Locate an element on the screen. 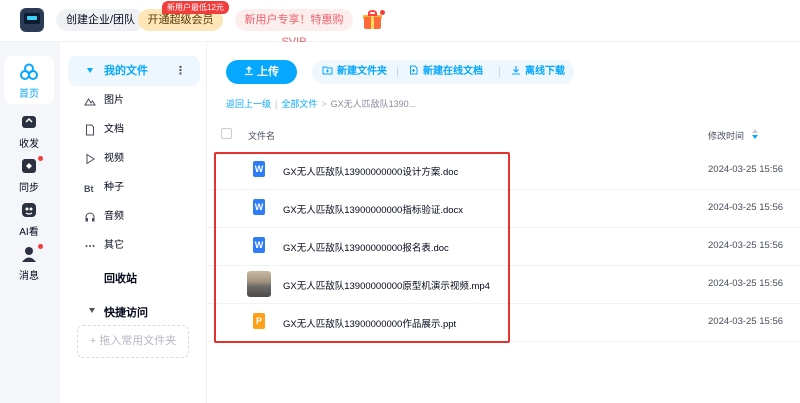  create-team-button: 创建企业/团队 is located at coordinates (101, 20).